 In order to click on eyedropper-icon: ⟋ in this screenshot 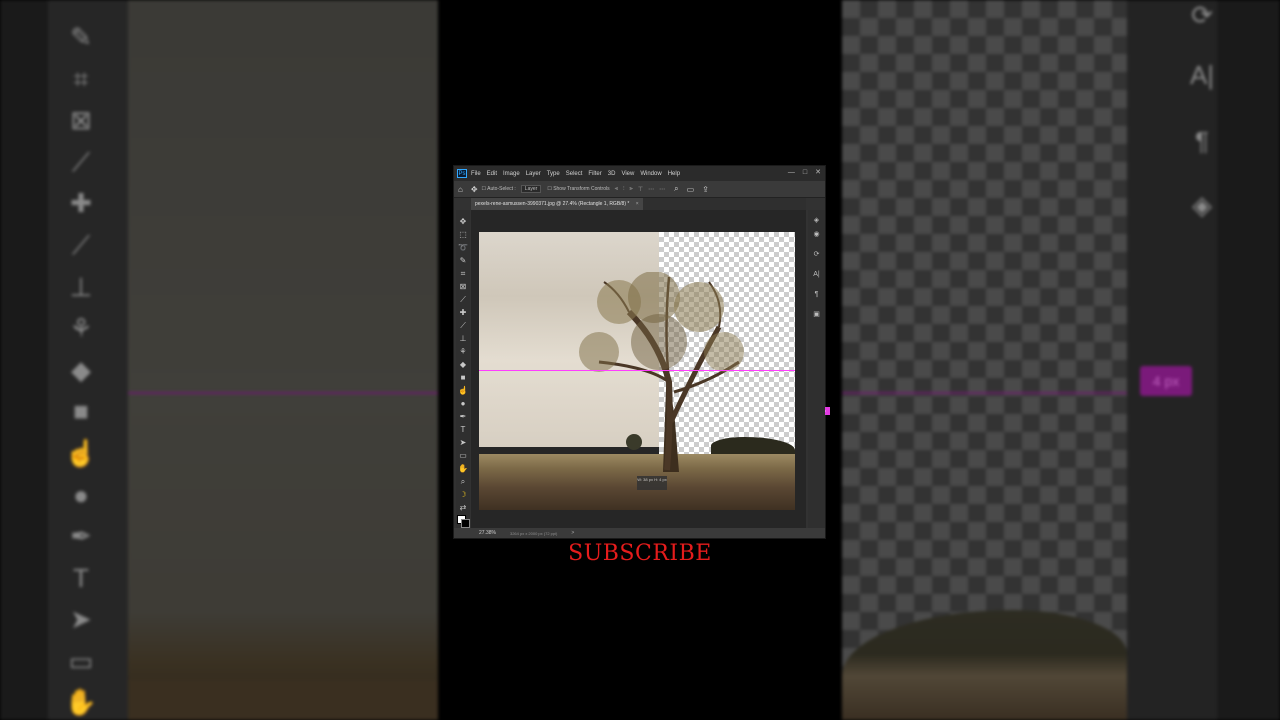, I will do `click(463, 300)`.